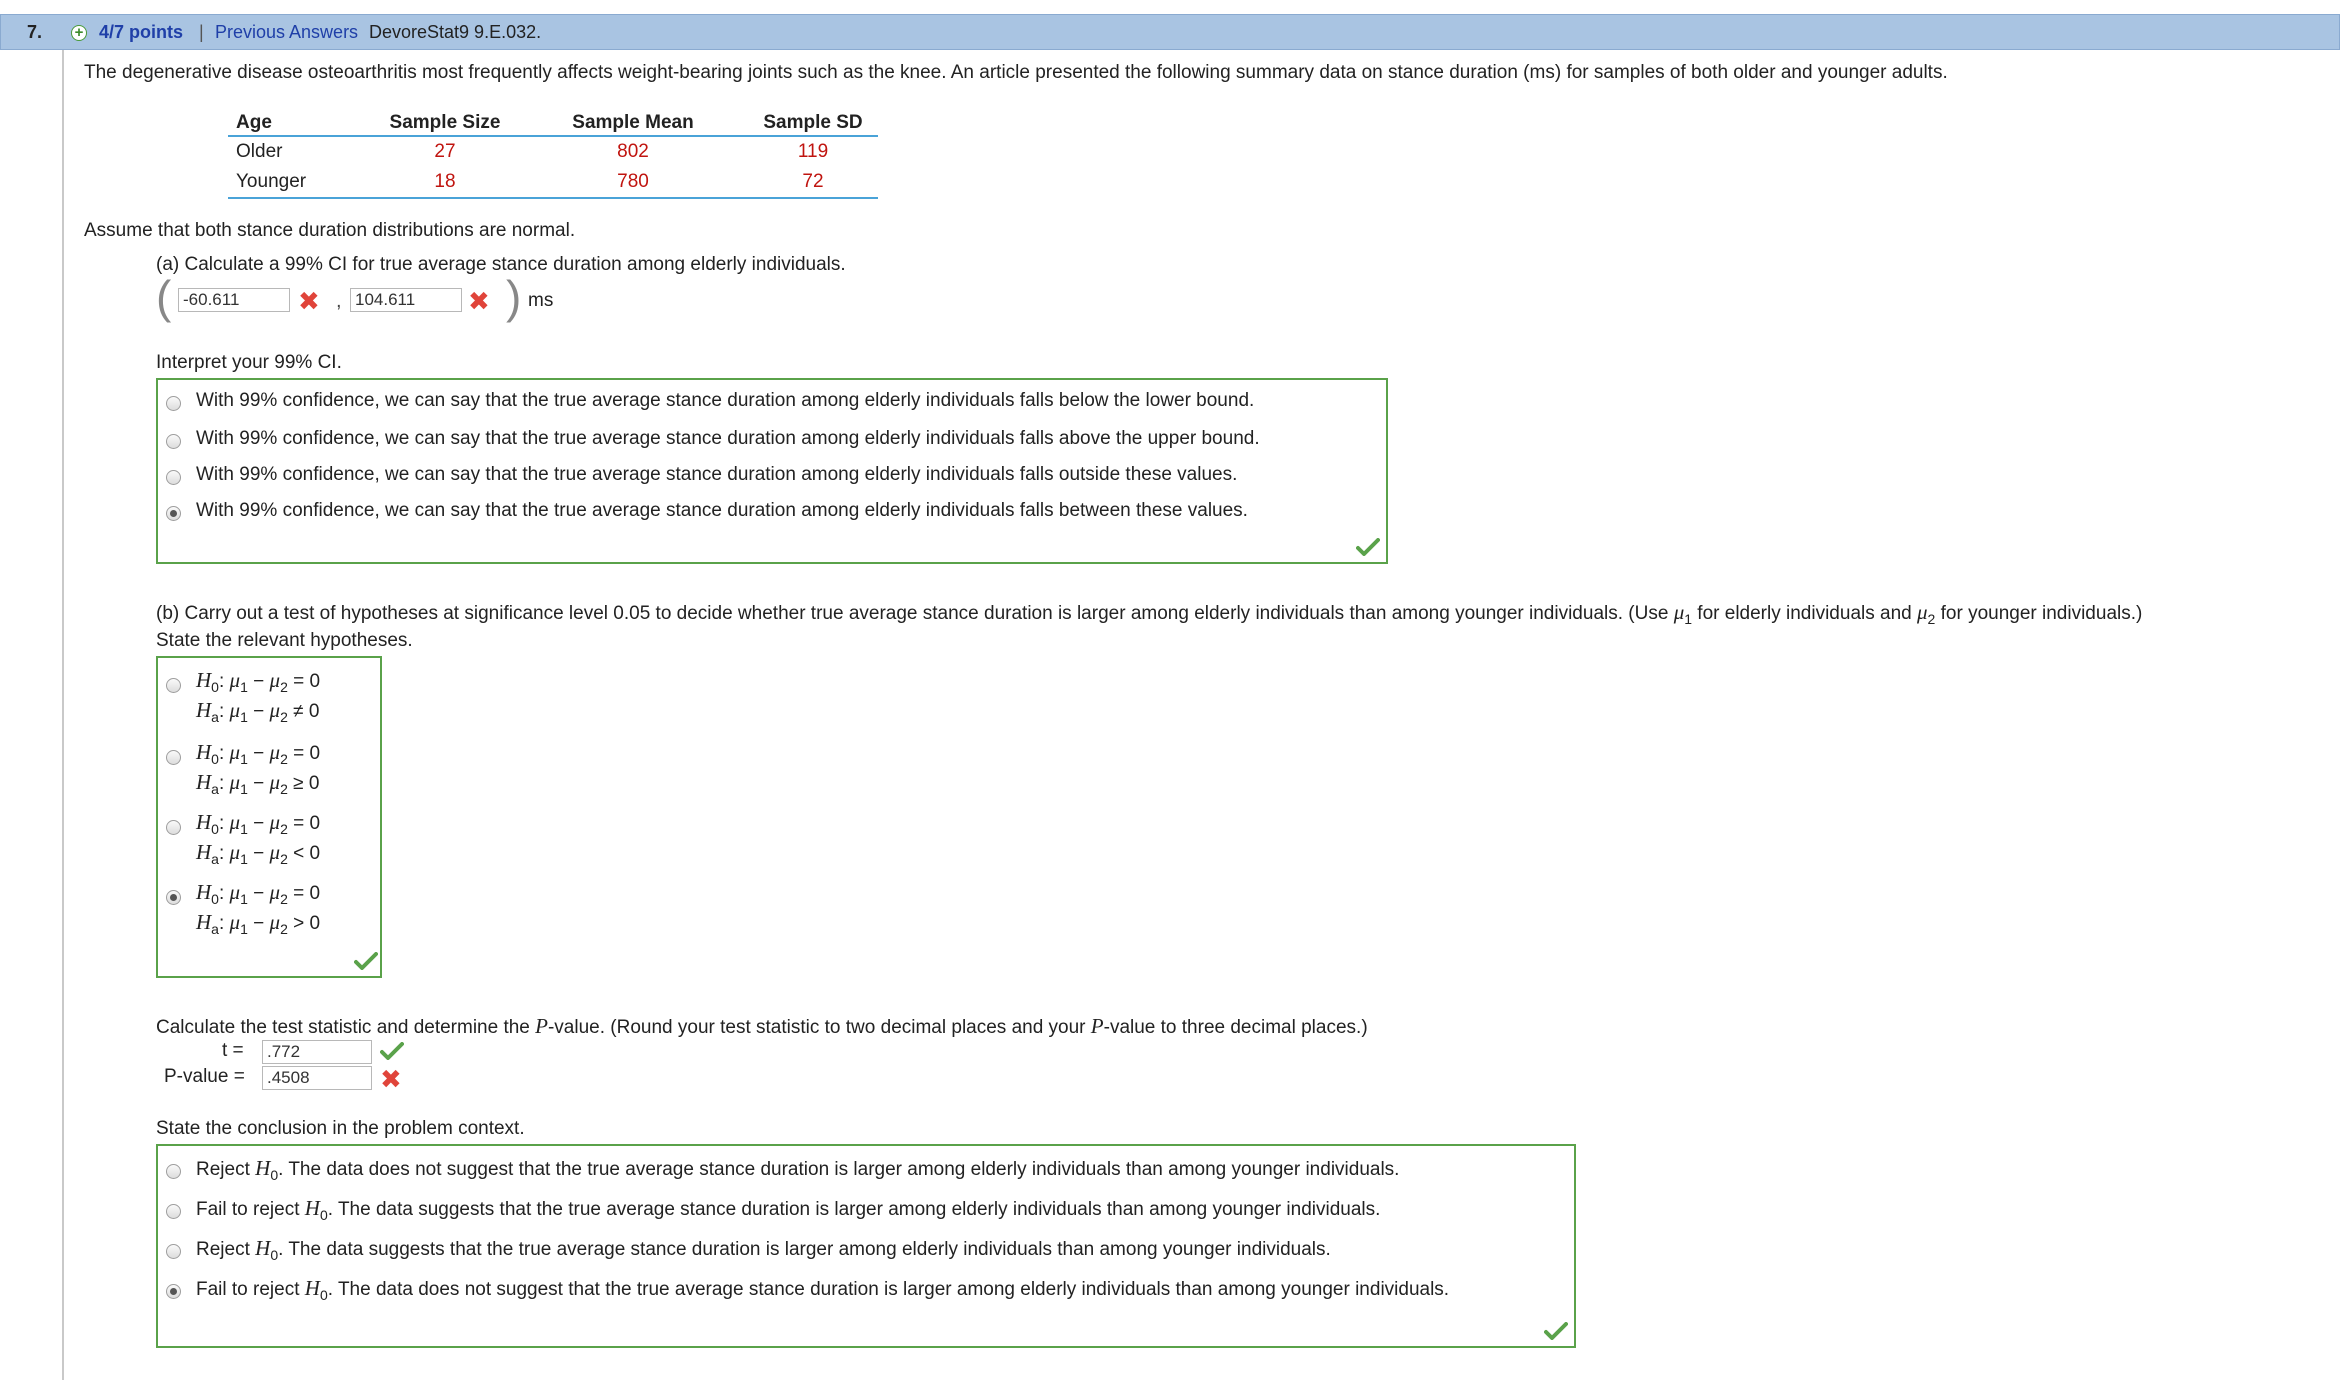 The height and width of the screenshot is (1380, 2340). I want to click on hypothesis-option-ha: Ha: μ1 − μ2 > 0, so click(258, 923).